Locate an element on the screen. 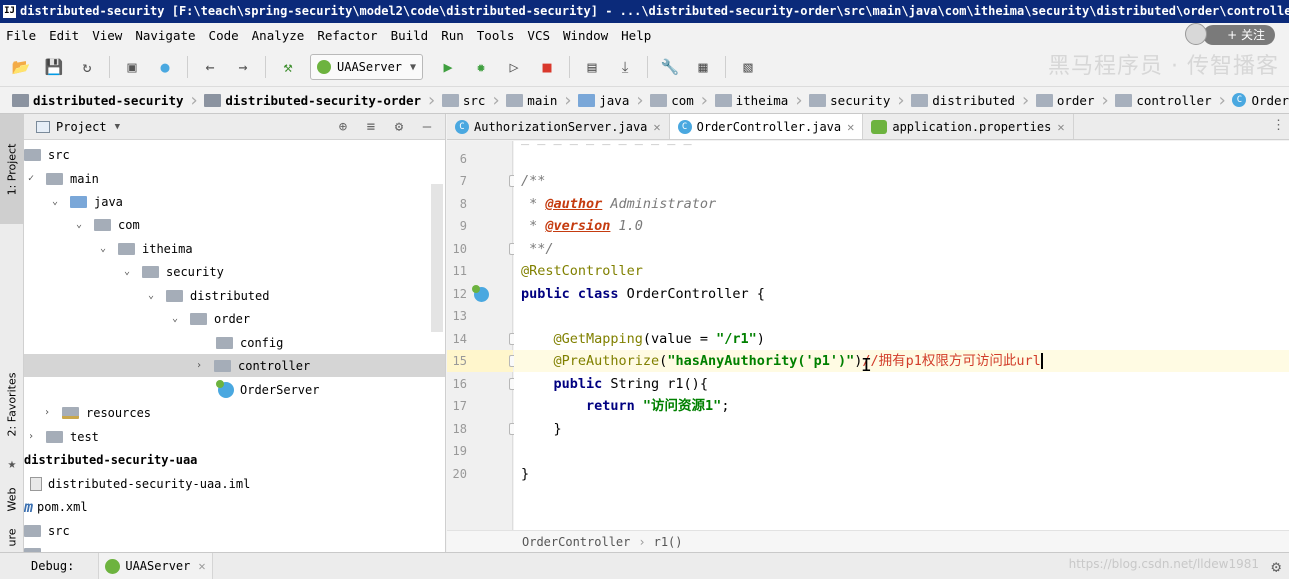 This screenshot has width=1289, height=579. menu-code: Code is located at coordinates (224, 35).